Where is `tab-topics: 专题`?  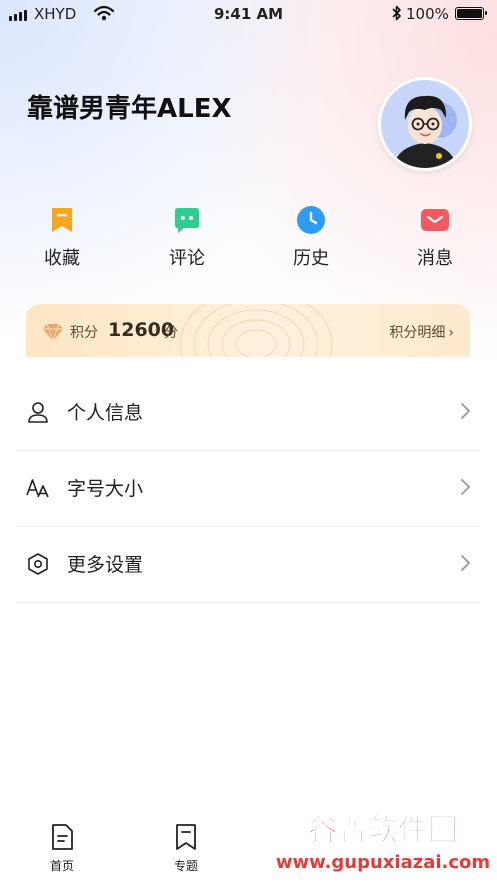 tab-topics: 专题 is located at coordinates (186, 848).